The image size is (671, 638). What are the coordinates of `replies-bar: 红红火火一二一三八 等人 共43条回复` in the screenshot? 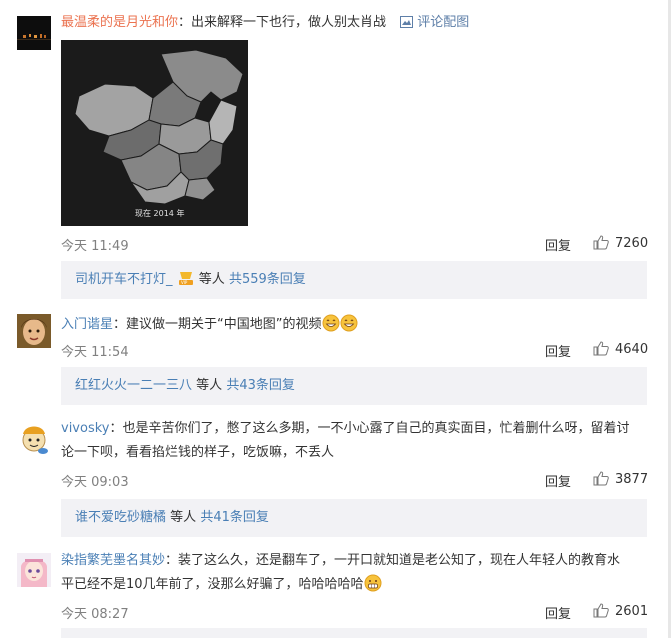 It's located at (354, 386).